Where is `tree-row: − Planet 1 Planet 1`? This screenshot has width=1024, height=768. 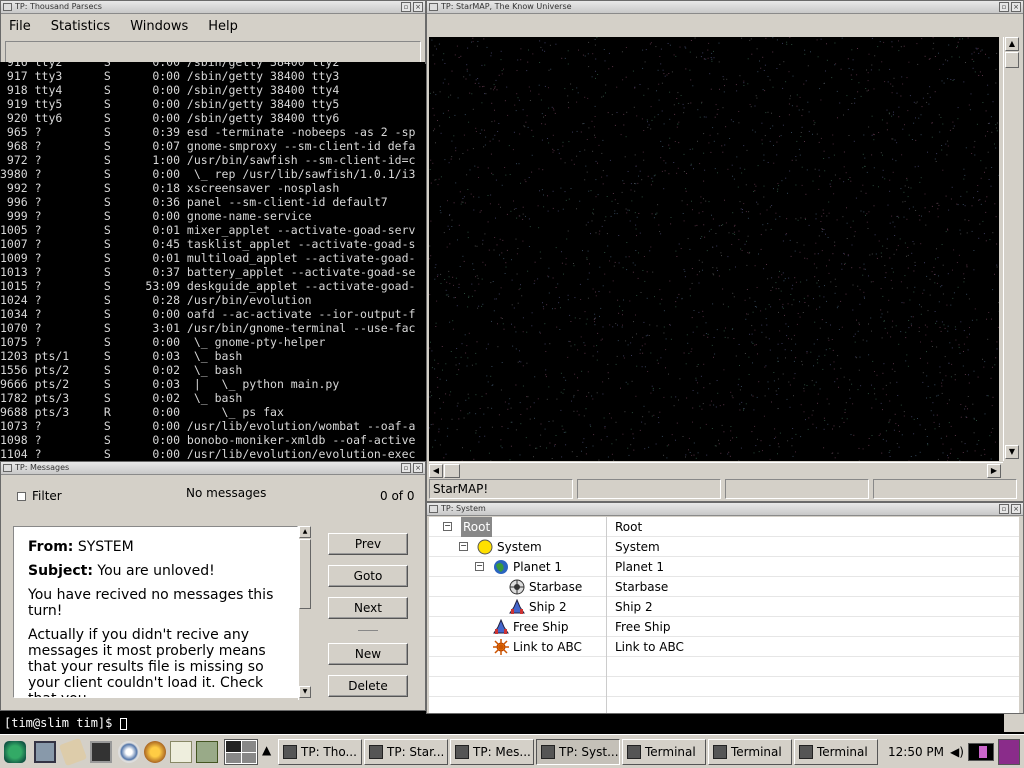 tree-row: − Planet 1 Planet 1 is located at coordinates (724, 567).